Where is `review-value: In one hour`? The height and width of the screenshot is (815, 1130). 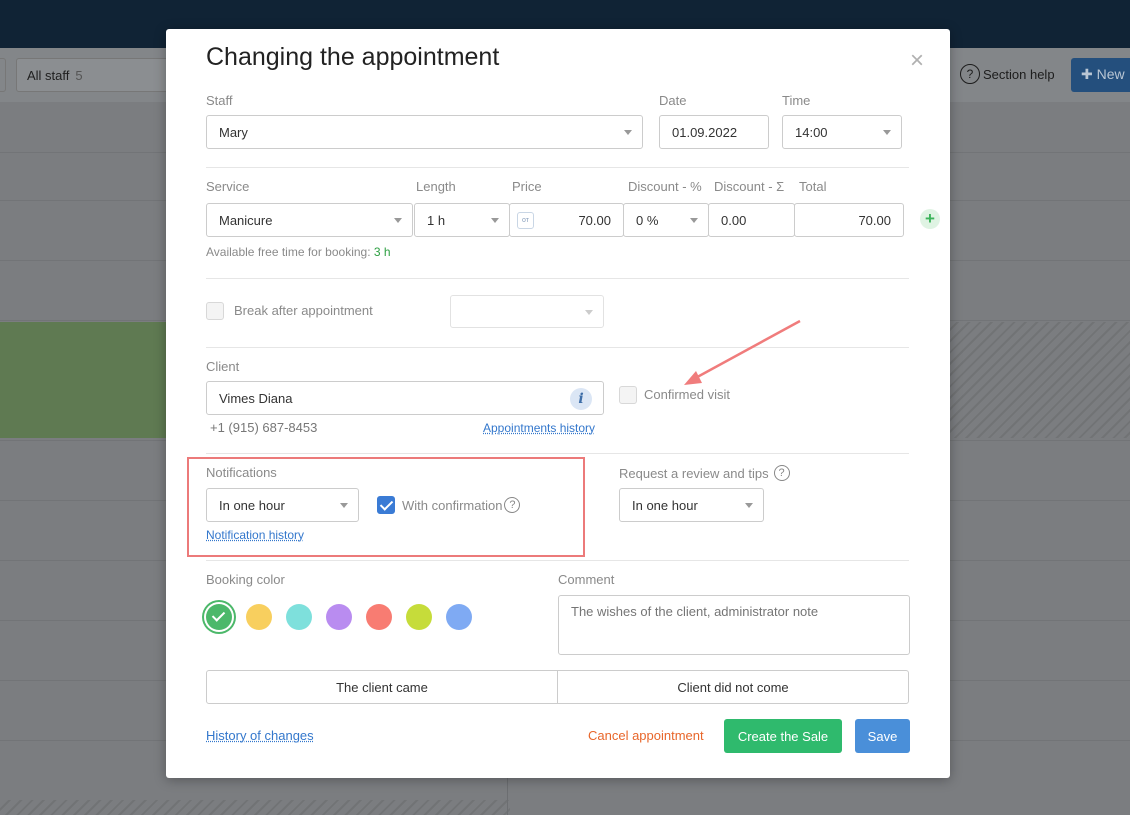
review-value: In one hour is located at coordinates (665, 505).